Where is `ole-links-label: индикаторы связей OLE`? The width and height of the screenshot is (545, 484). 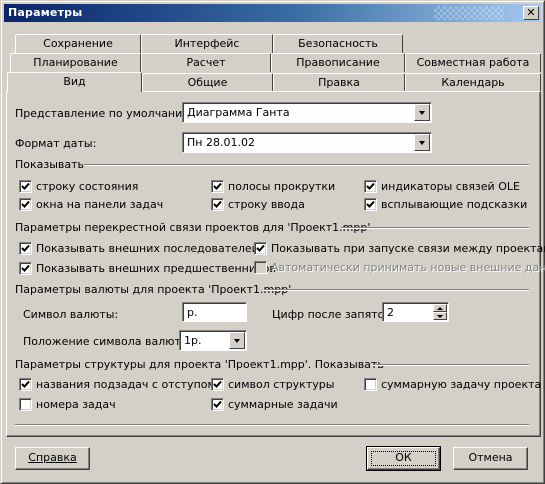
ole-links-label: индикаторы связей OLE is located at coordinates (450, 186).